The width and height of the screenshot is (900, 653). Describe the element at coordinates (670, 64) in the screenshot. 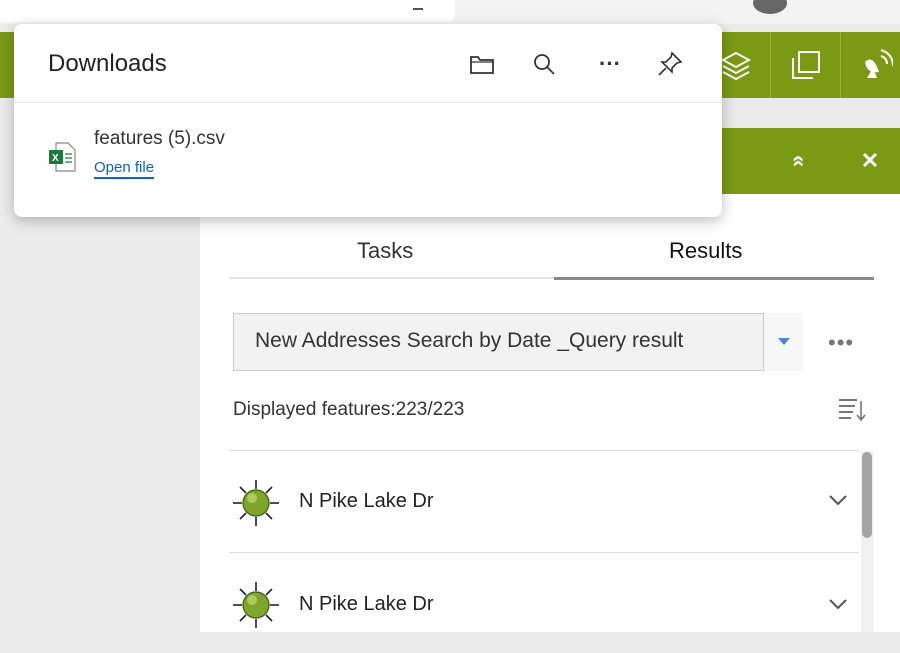

I see `pin-icon` at that location.